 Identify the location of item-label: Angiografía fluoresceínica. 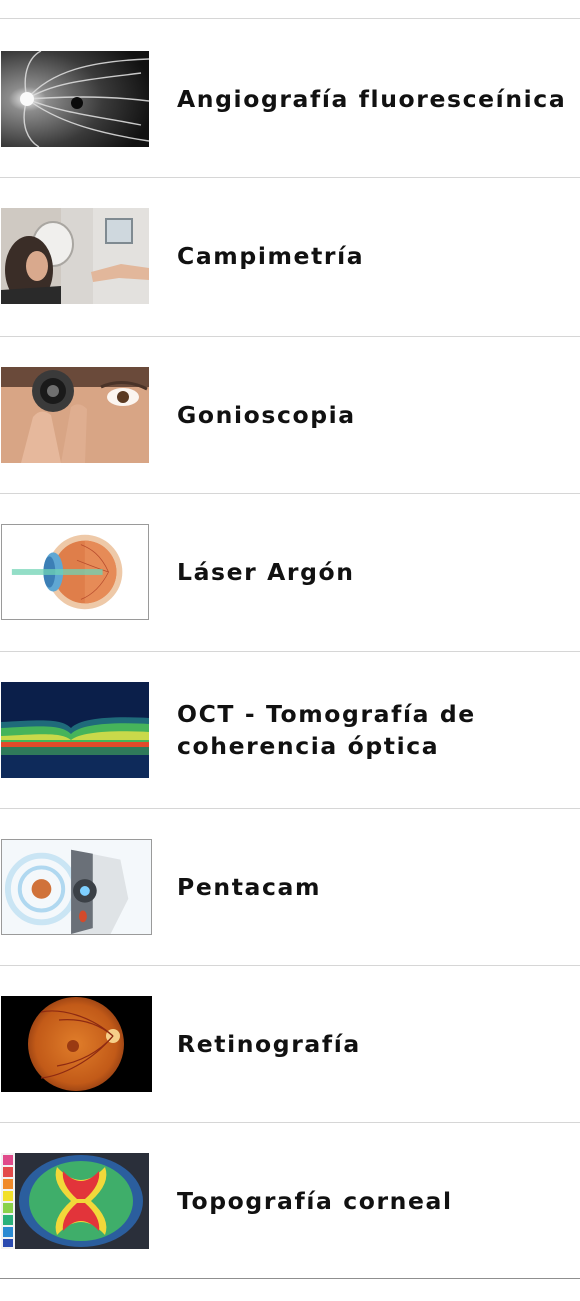
(372, 99).